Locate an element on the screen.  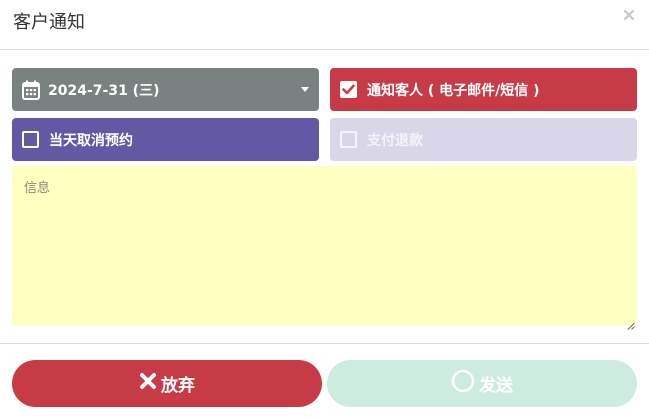
dialog-header: 客户通知 is located at coordinates (324, 25).